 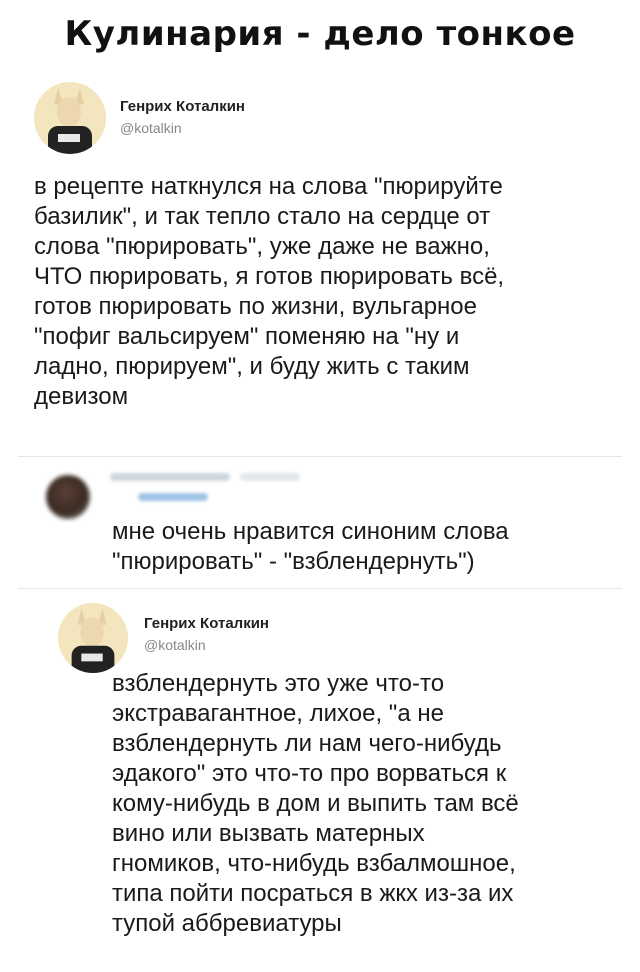 I want to click on blurred-author-handle, so click(x=173, y=497).